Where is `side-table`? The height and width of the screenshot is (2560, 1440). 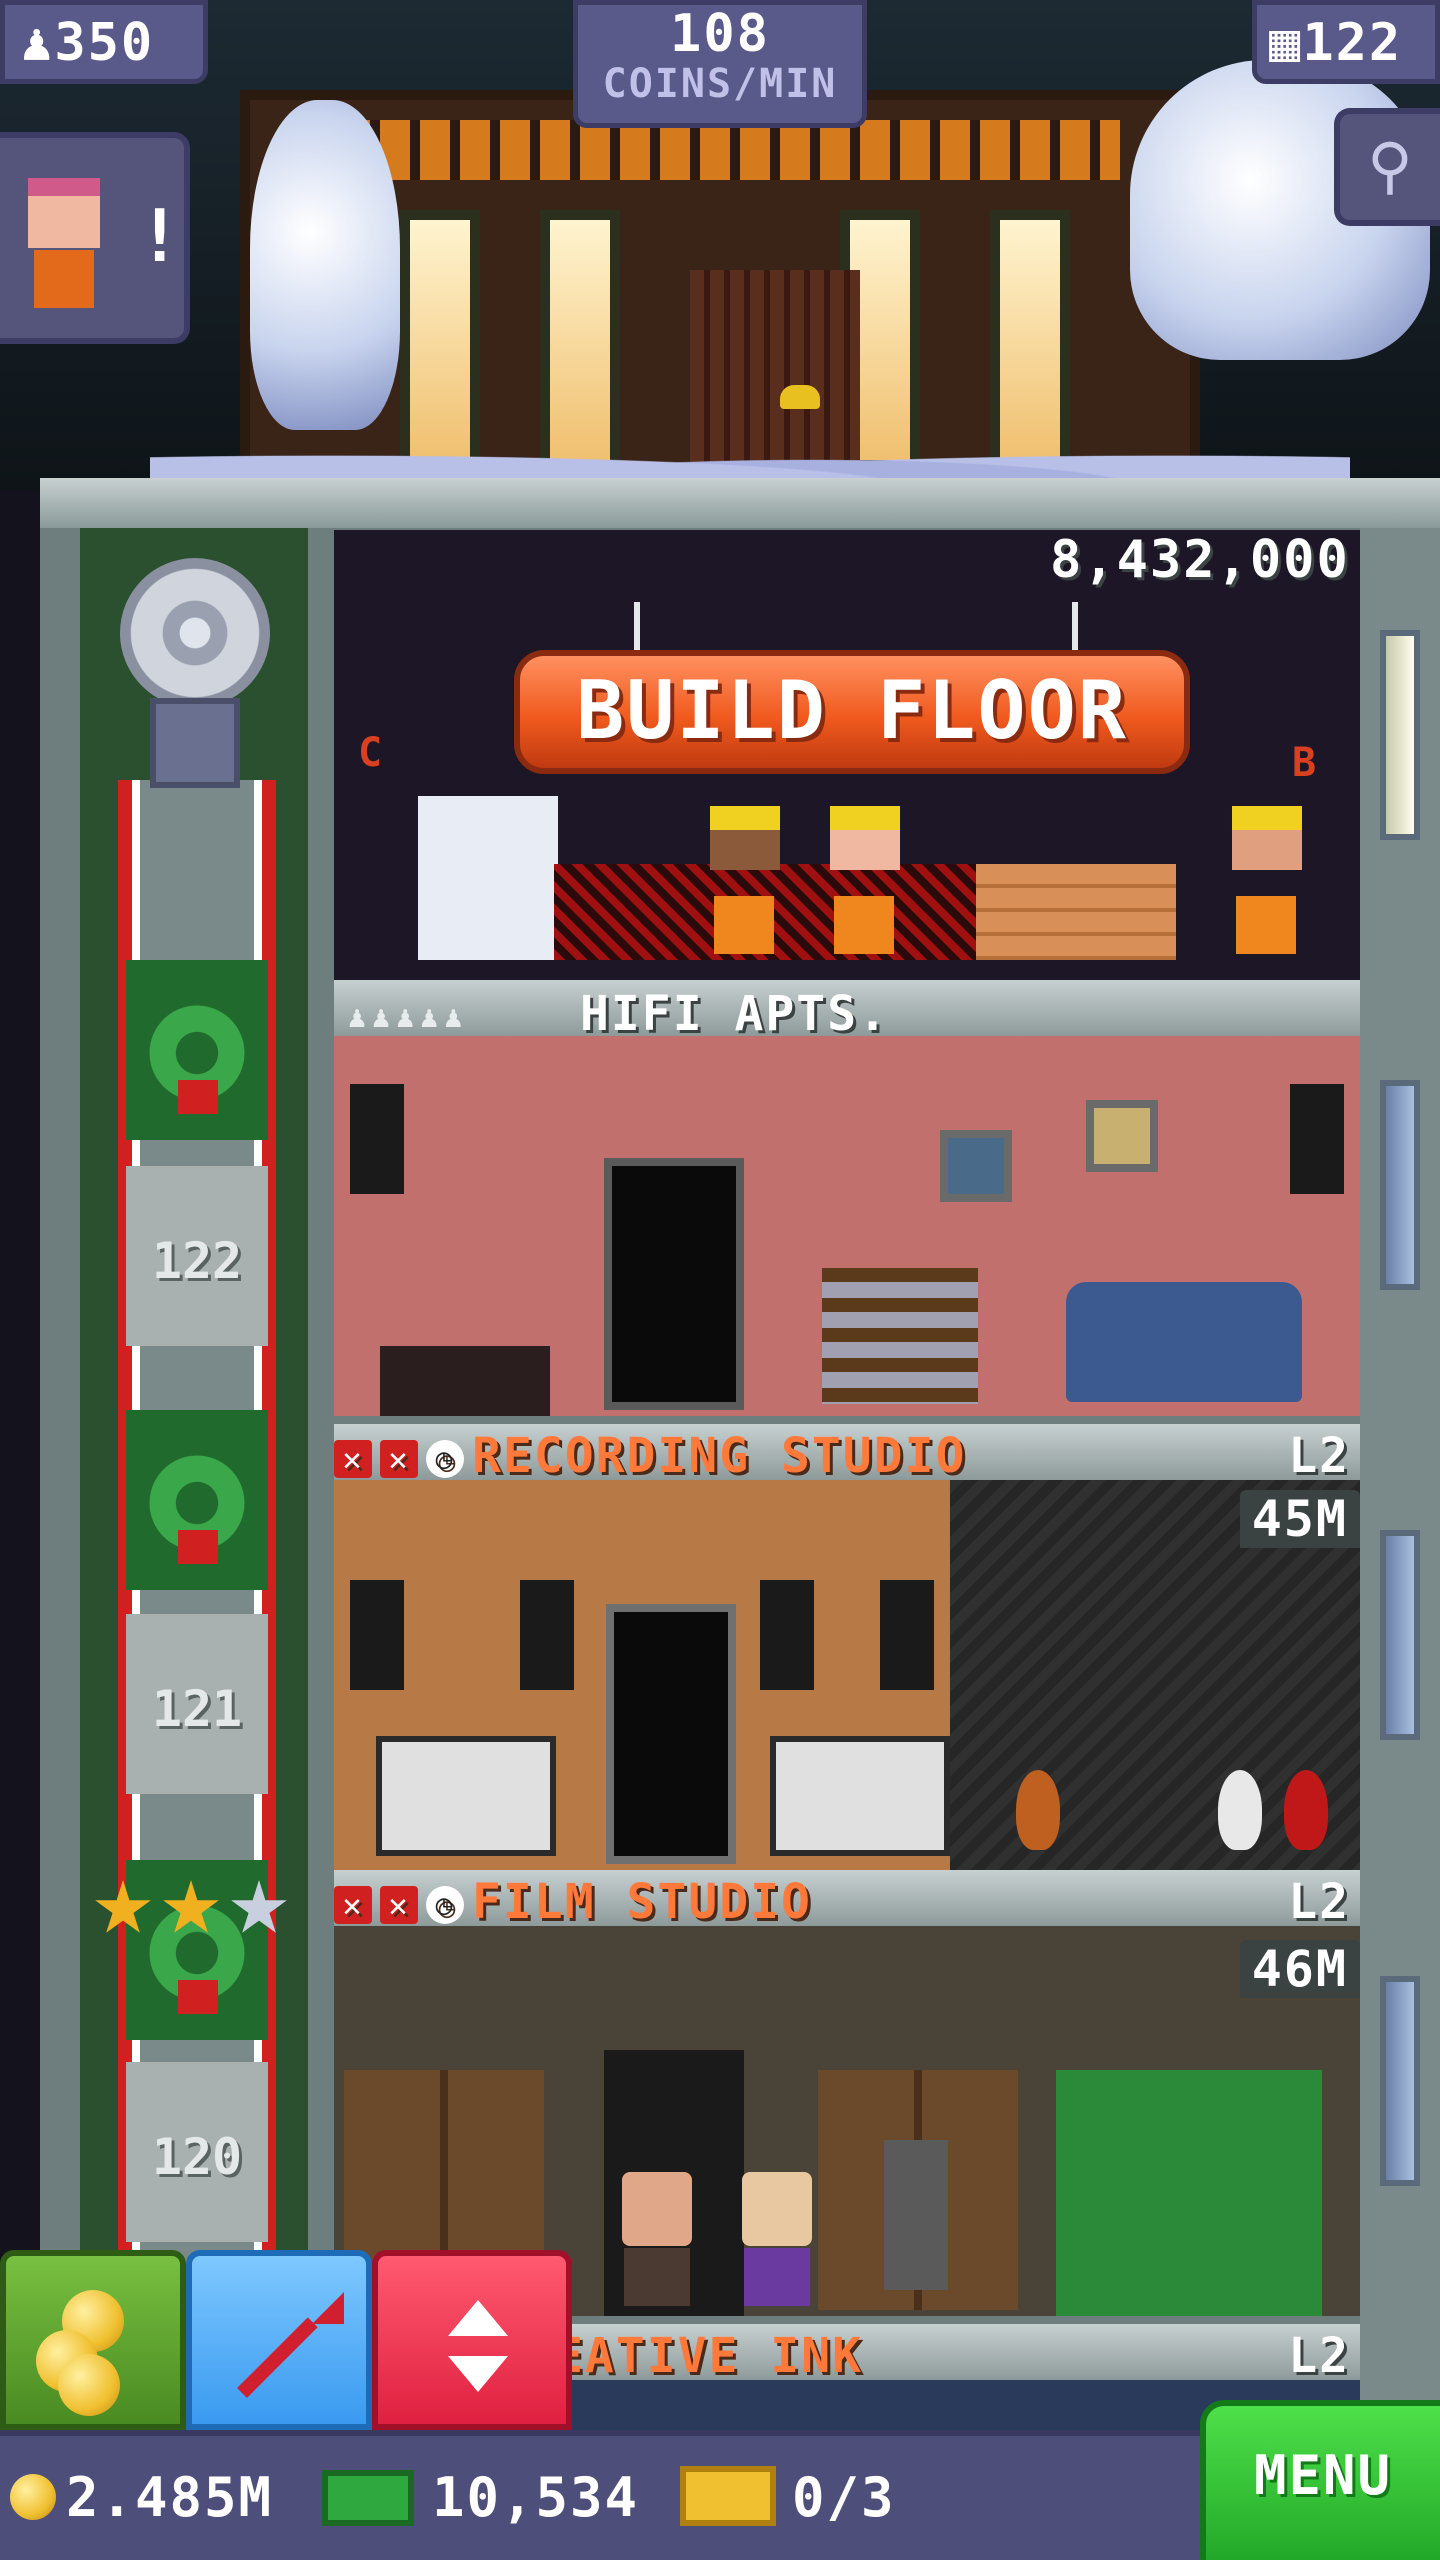 side-table is located at coordinates (465, 1381).